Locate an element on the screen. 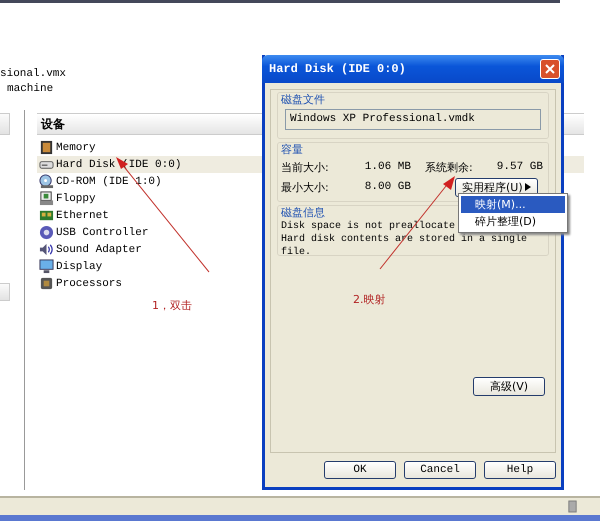  machine-text: machine is located at coordinates (30, 89).